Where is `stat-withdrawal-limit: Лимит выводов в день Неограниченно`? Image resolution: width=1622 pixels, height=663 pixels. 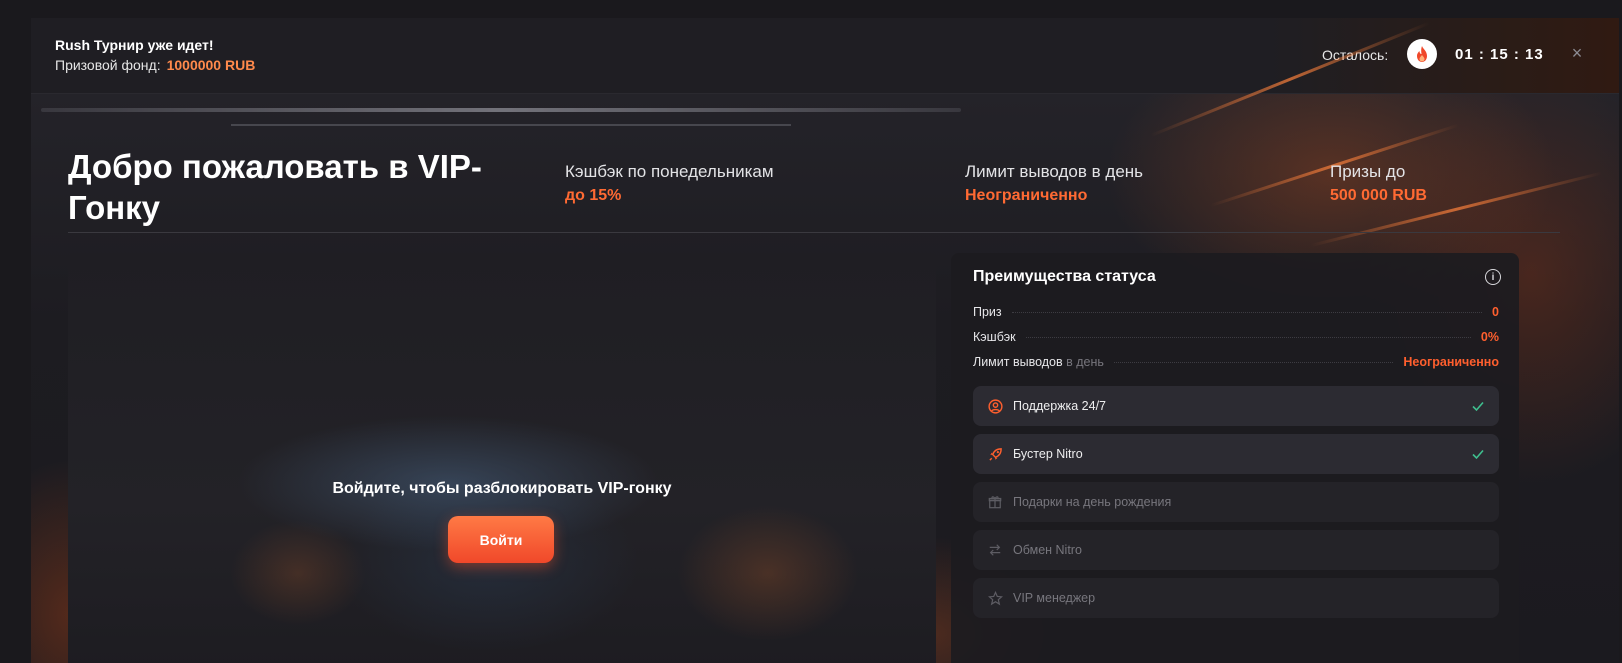
stat-withdrawal-limit: Лимит выводов в день Неограниченно is located at coordinates (1054, 183).